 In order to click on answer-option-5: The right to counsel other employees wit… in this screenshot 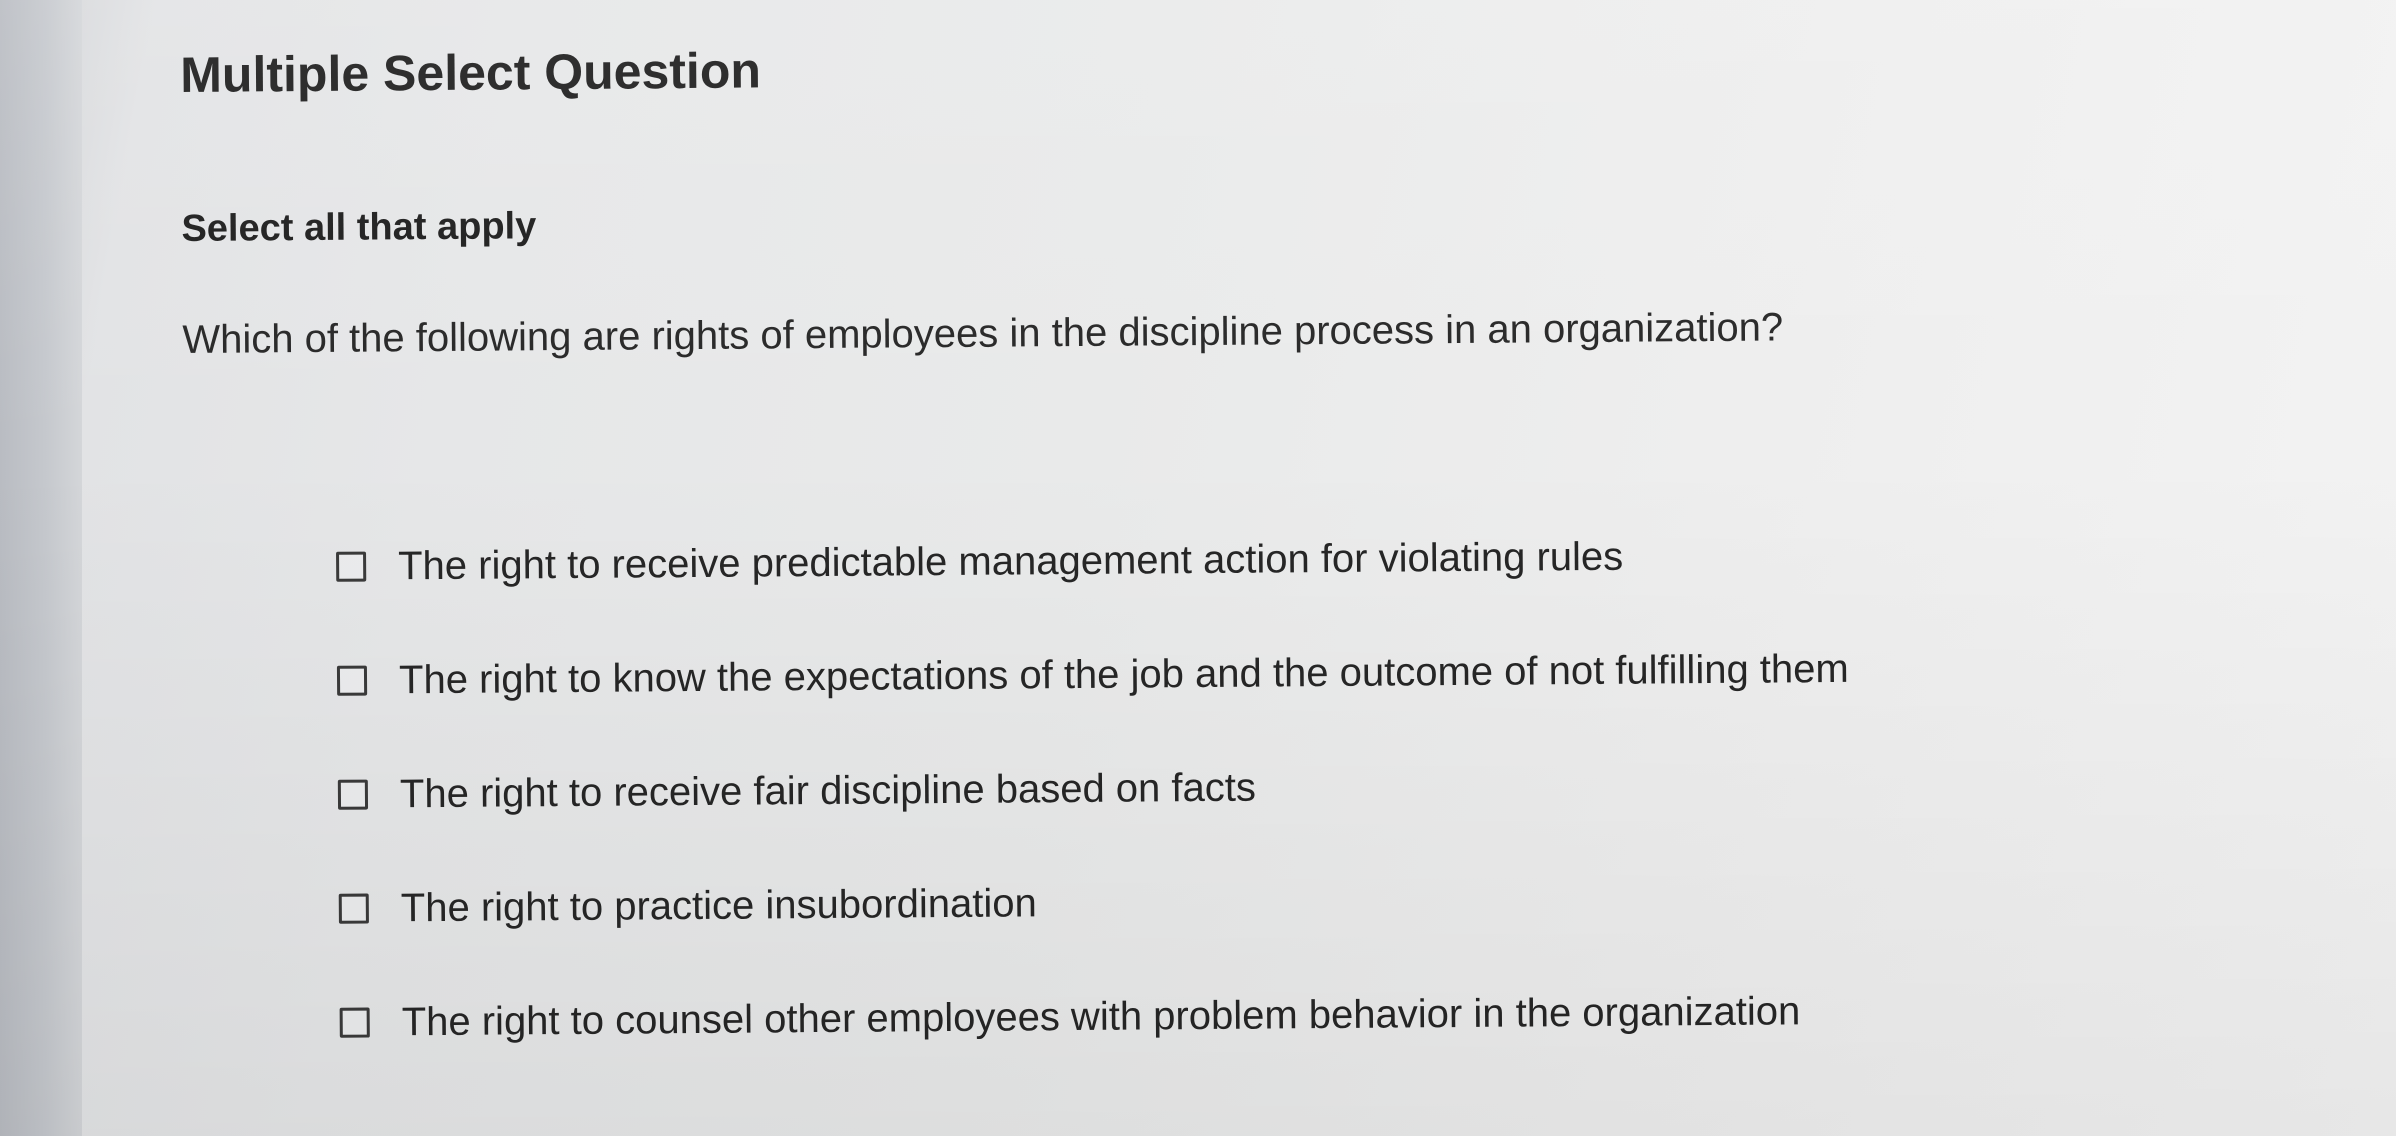, I will do `click(1338, 1015)`.